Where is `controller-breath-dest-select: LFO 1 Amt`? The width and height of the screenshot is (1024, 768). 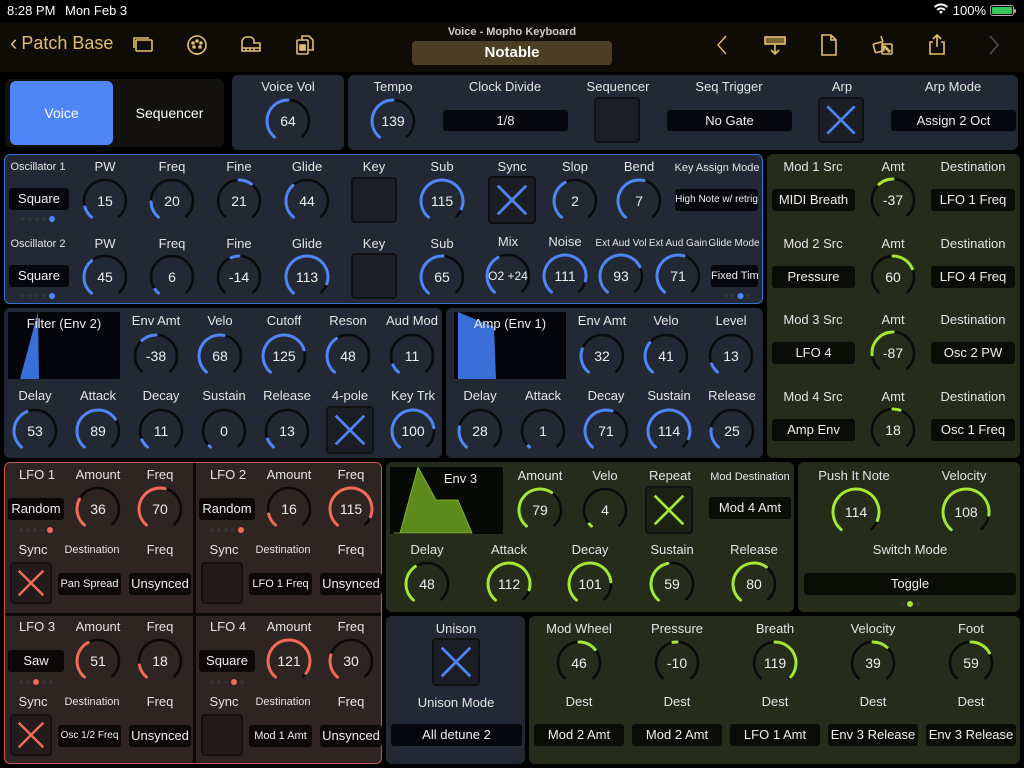
controller-breath-dest-select: LFO 1 Amt is located at coordinates (775, 735).